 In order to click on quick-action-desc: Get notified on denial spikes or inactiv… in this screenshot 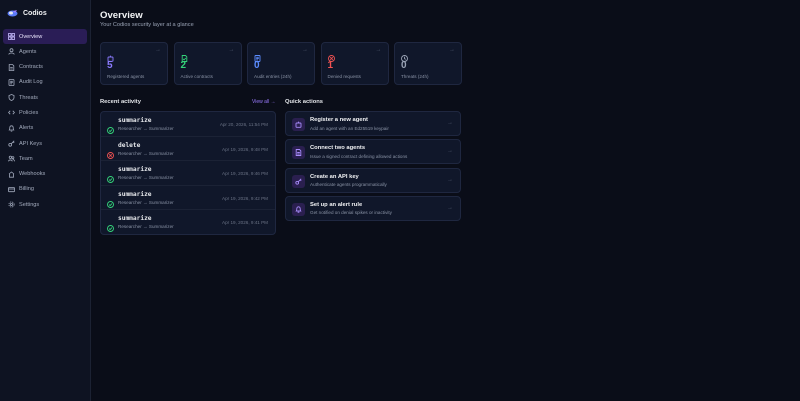, I will do `click(351, 213)`.